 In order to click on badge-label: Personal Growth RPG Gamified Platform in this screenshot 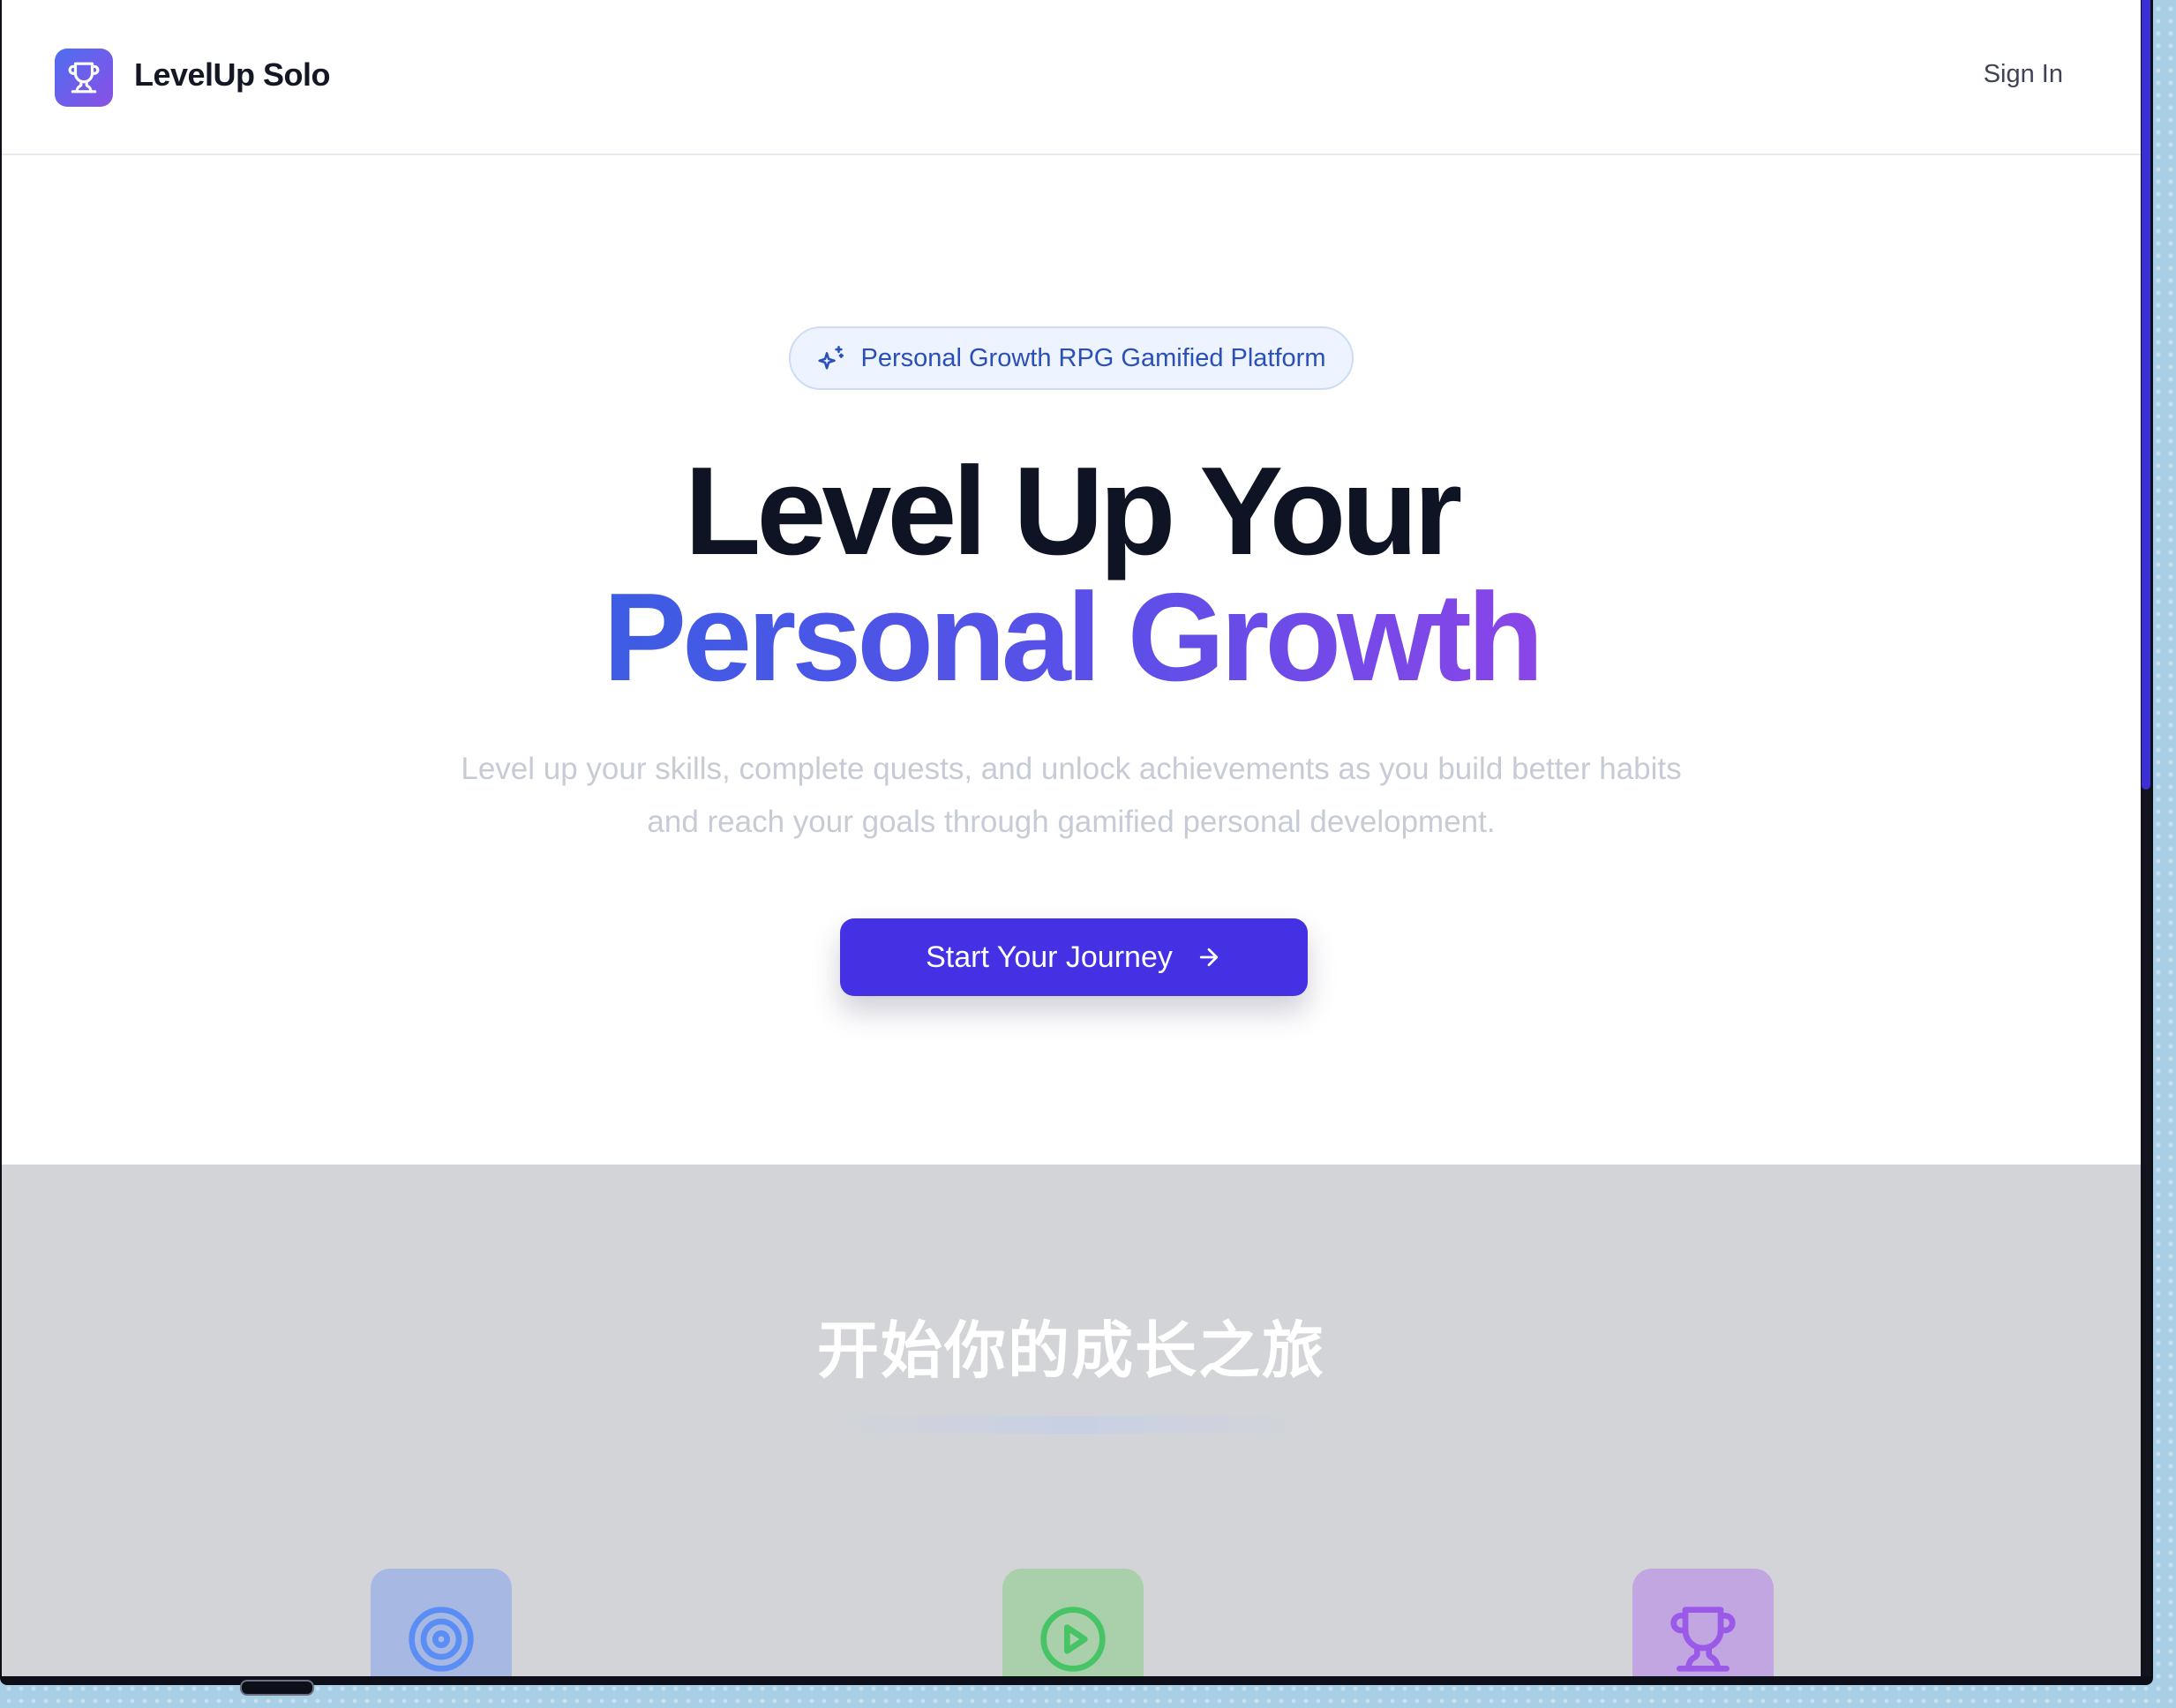, I will do `click(1093, 357)`.